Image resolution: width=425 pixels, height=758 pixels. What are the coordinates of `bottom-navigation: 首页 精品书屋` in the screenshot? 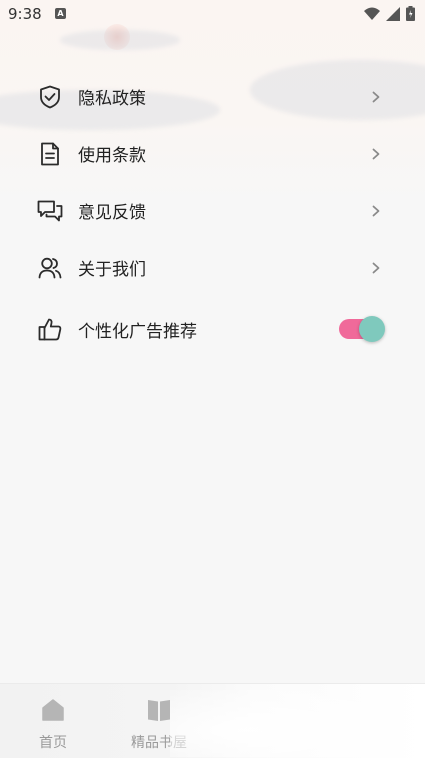 It's located at (212, 720).